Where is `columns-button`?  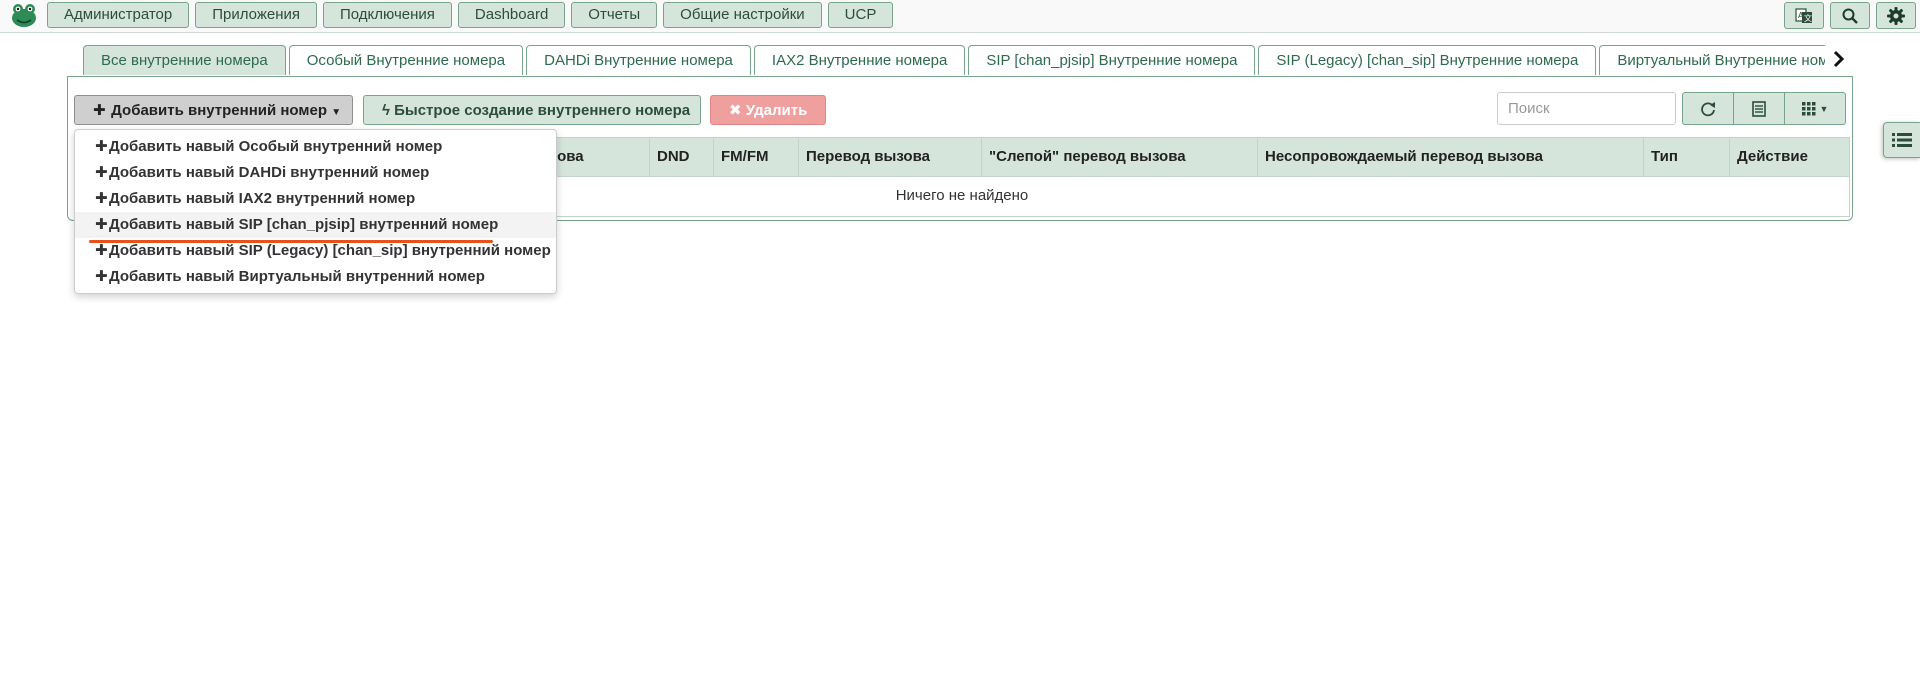 columns-button is located at coordinates (1759, 108).